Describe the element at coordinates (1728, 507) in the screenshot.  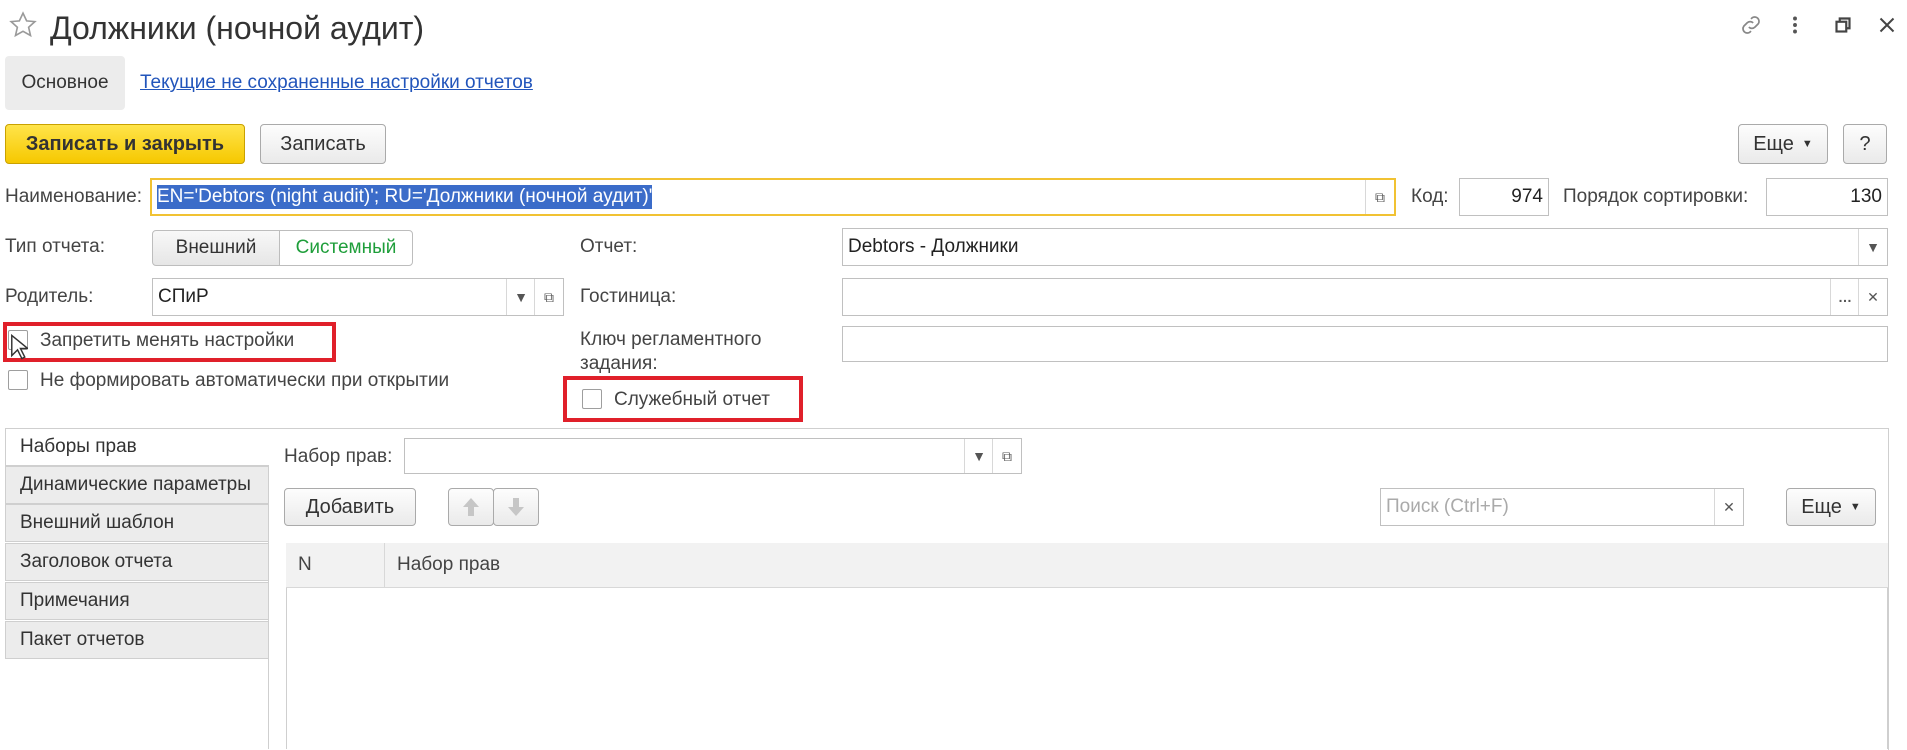
I see `clear-search-icon: ✕` at that location.